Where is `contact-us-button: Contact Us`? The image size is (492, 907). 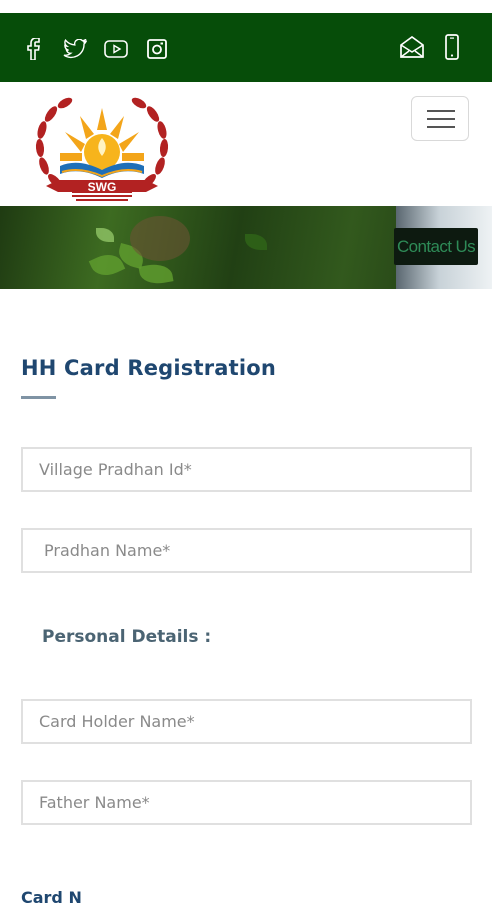 contact-us-button: Contact Us is located at coordinates (436, 246).